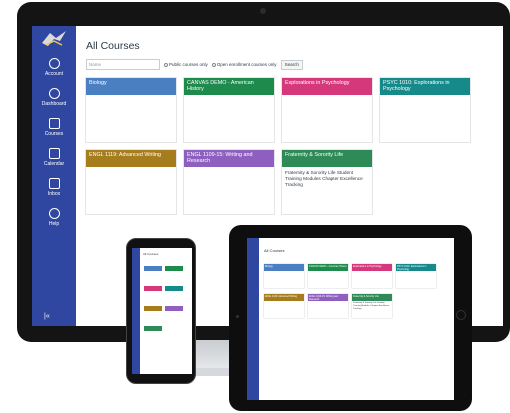  I want to click on public-courses-radio, so click(166, 64).